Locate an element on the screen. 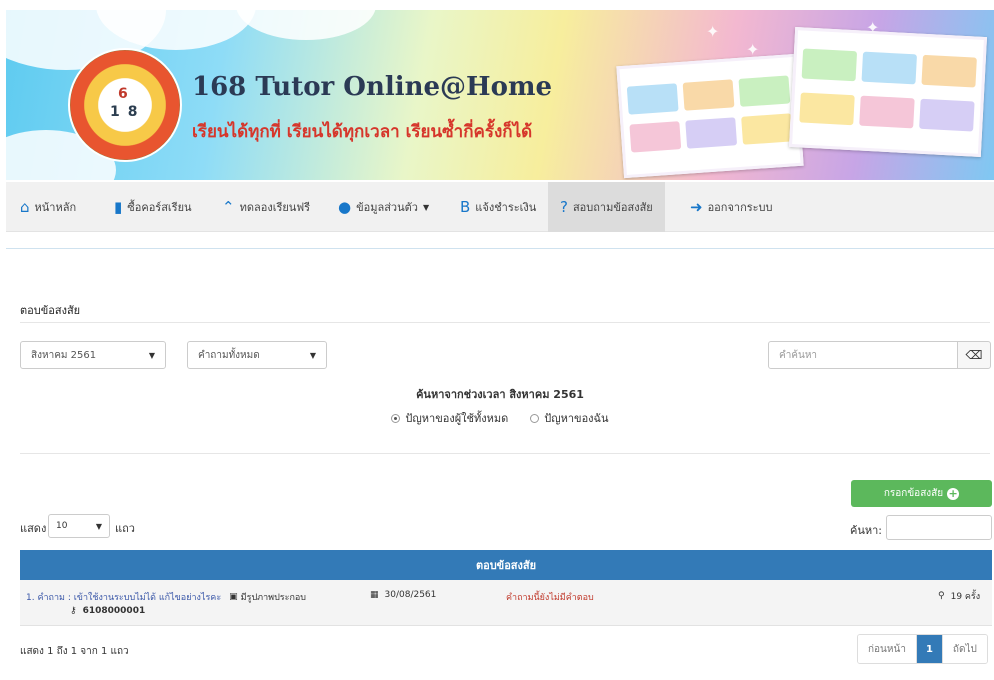 The image size is (994, 680). panel-title: ตอบข้อสงสัย is located at coordinates (50, 310).